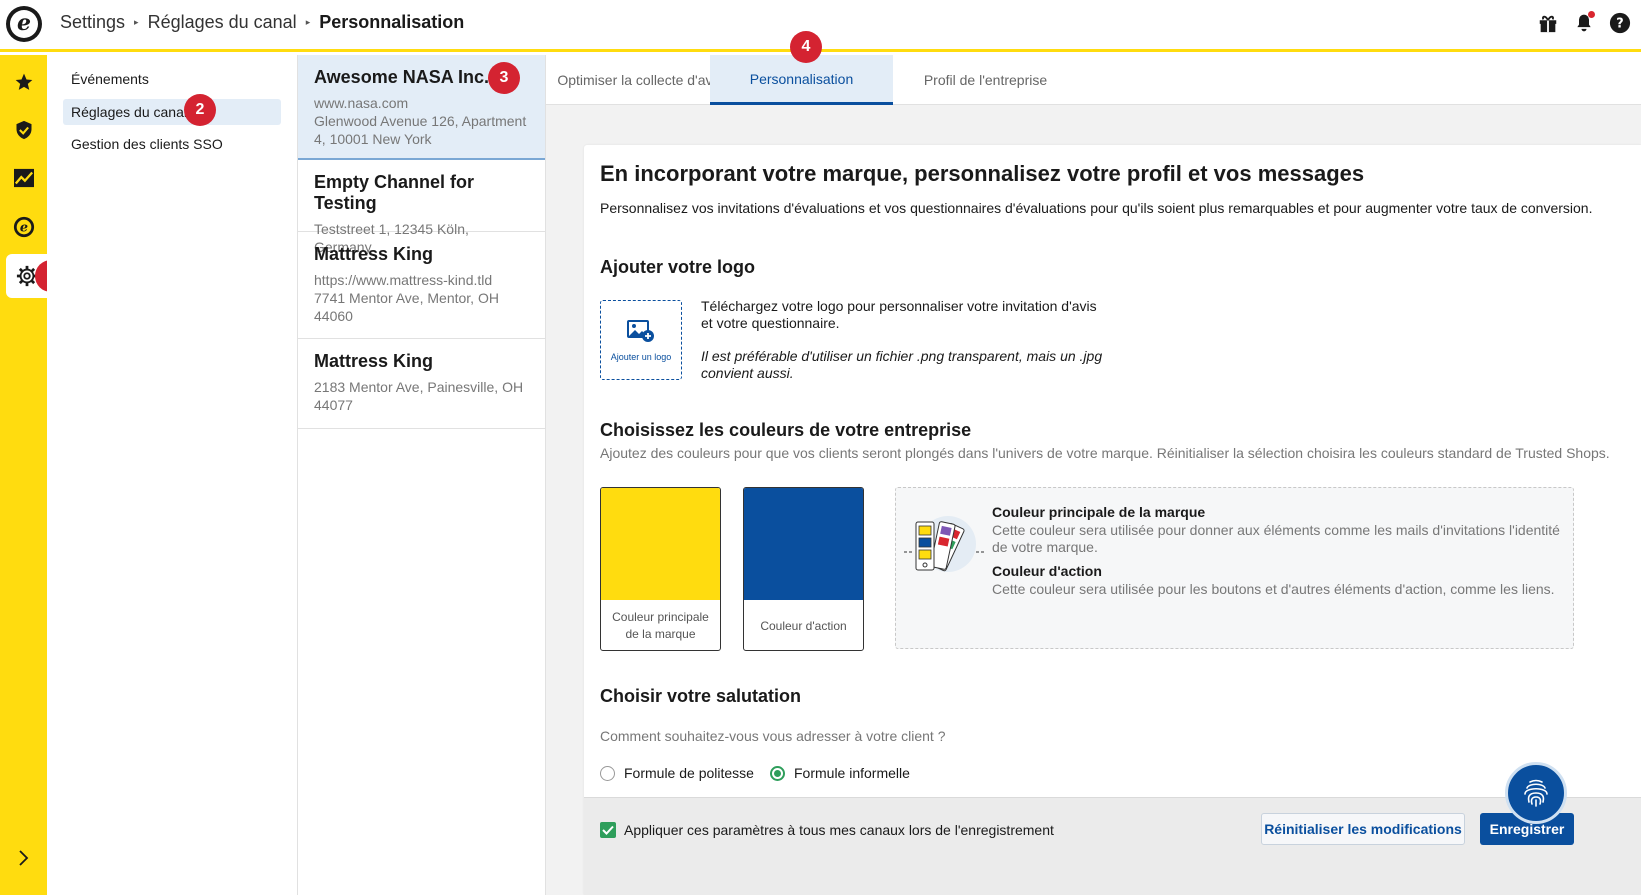  What do you see at coordinates (1047, 571) in the screenshot?
I see `action-color-info-title: Couleur d'action` at bounding box center [1047, 571].